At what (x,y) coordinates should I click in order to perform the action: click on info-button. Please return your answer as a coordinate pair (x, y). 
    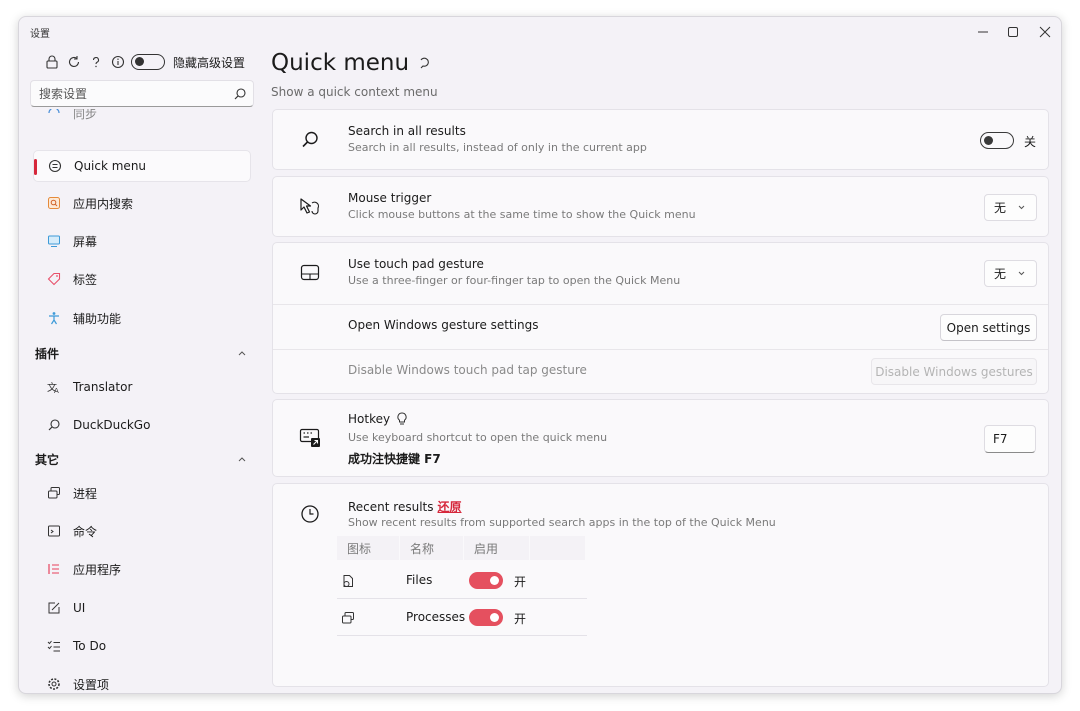
    Looking at the image, I should click on (118, 62).